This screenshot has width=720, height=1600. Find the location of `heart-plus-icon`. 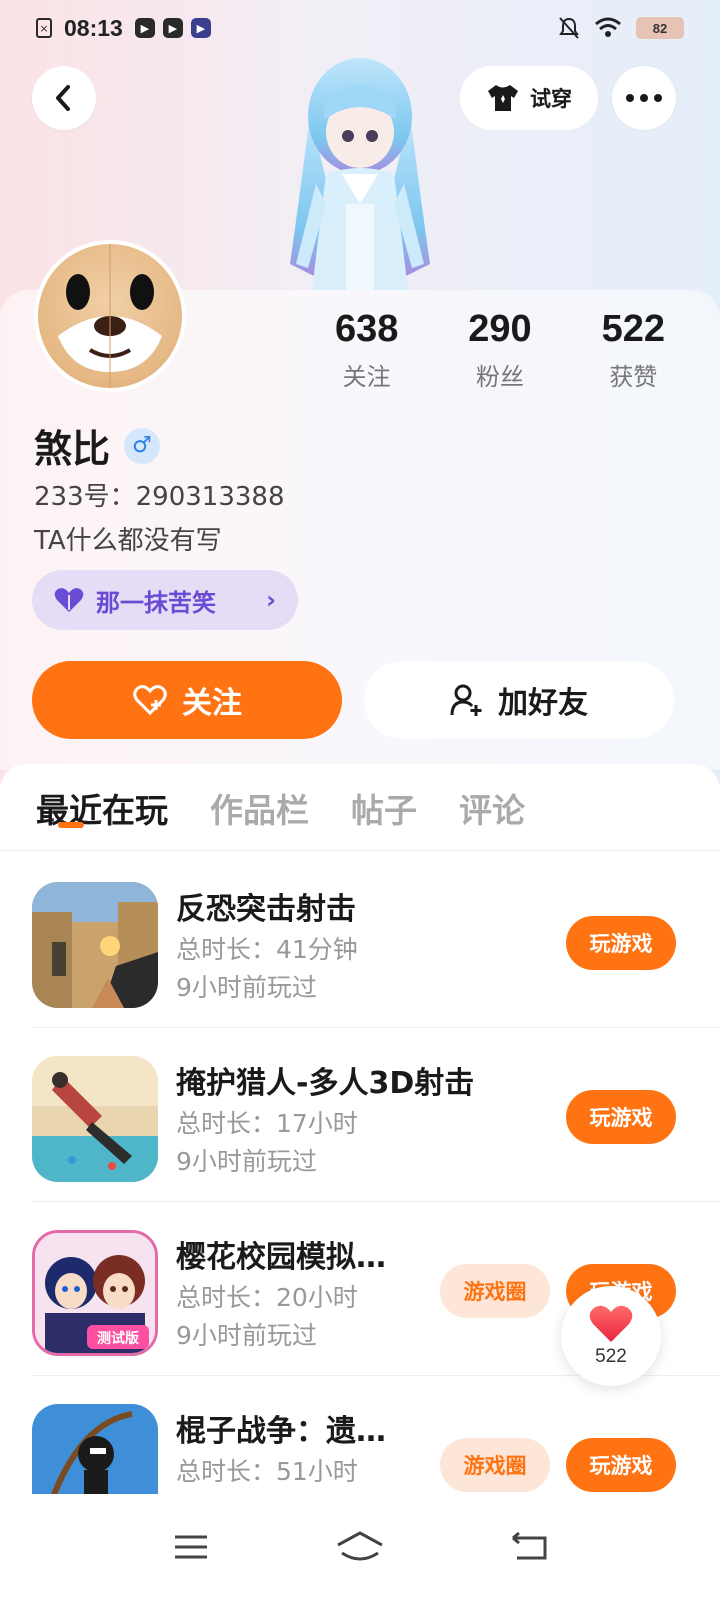

heart-plus-icon is located at coordinates (150, 700).